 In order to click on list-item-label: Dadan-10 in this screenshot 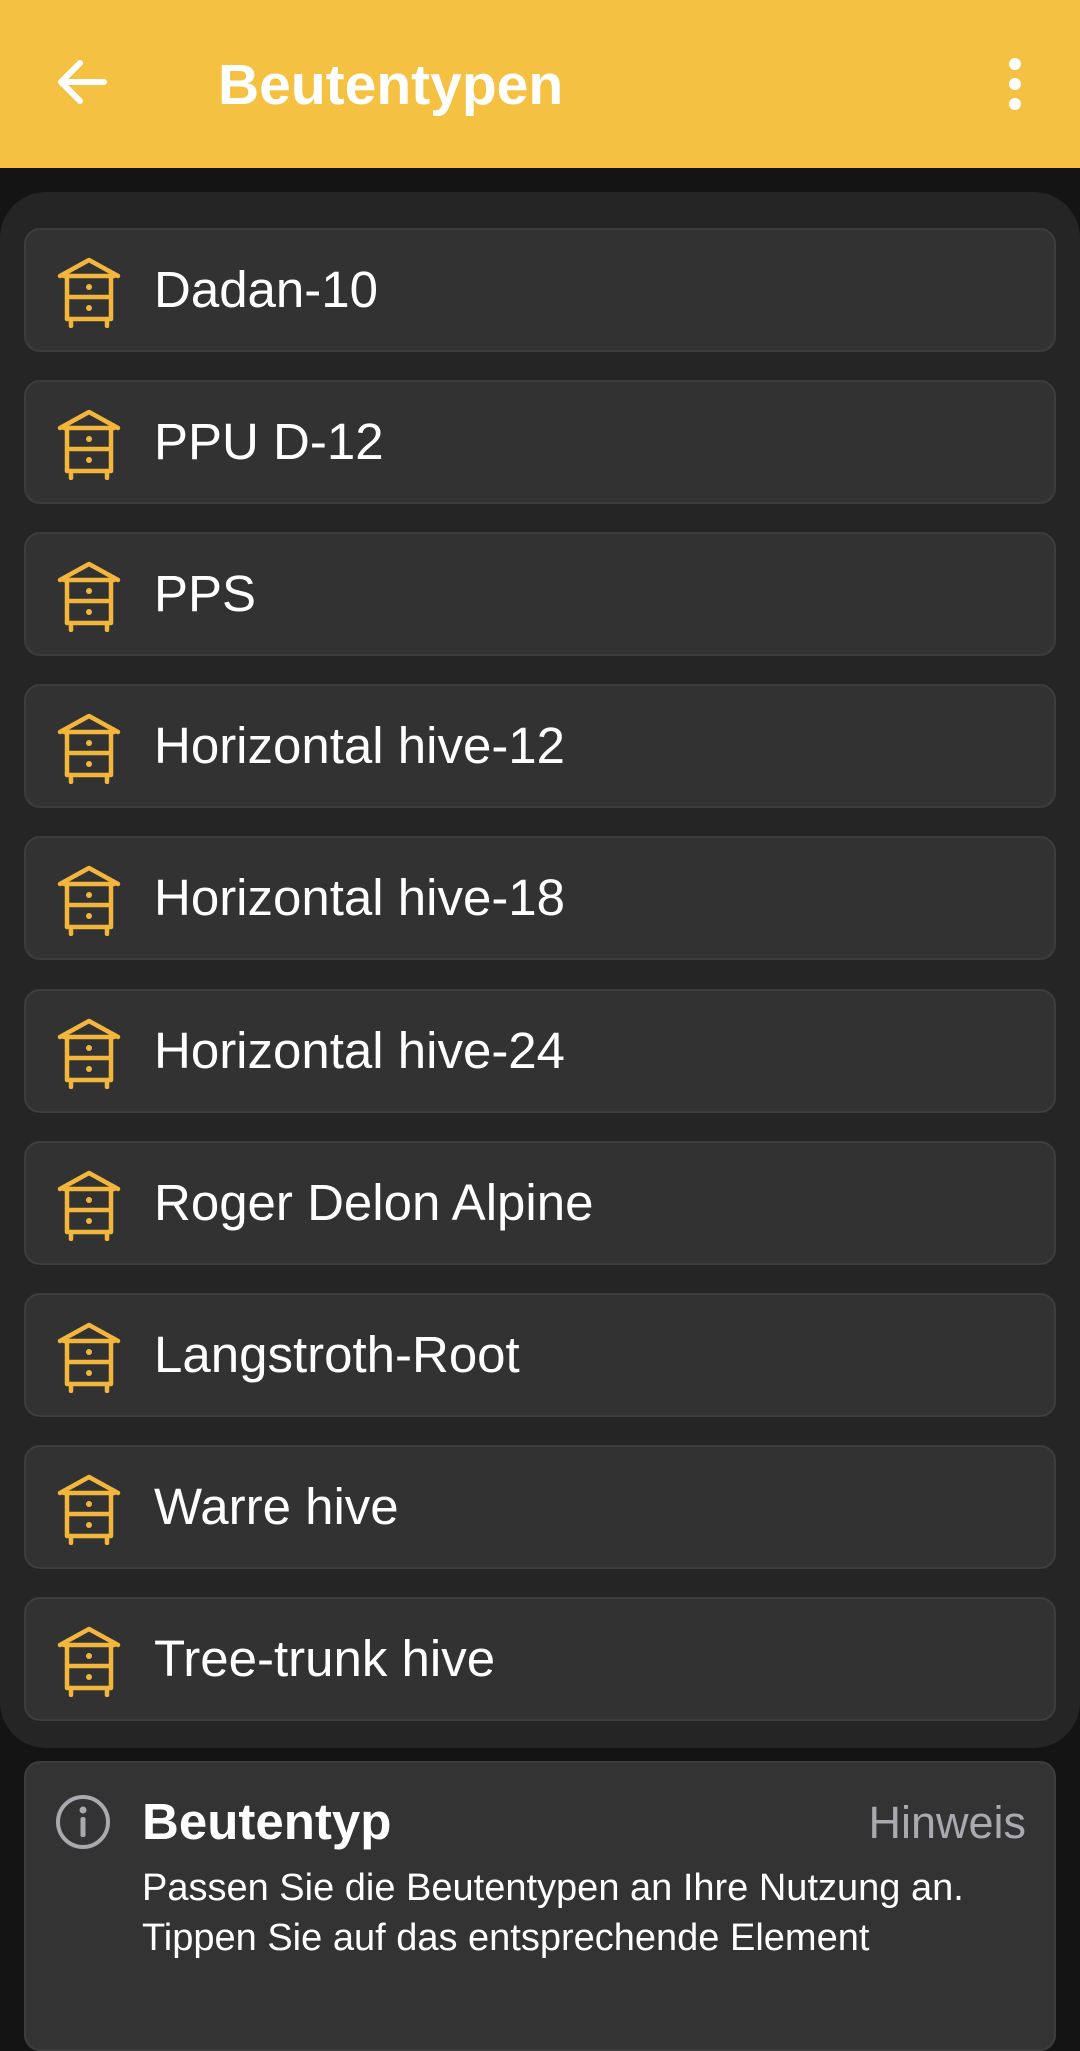, I will do `click(266, 289)`.